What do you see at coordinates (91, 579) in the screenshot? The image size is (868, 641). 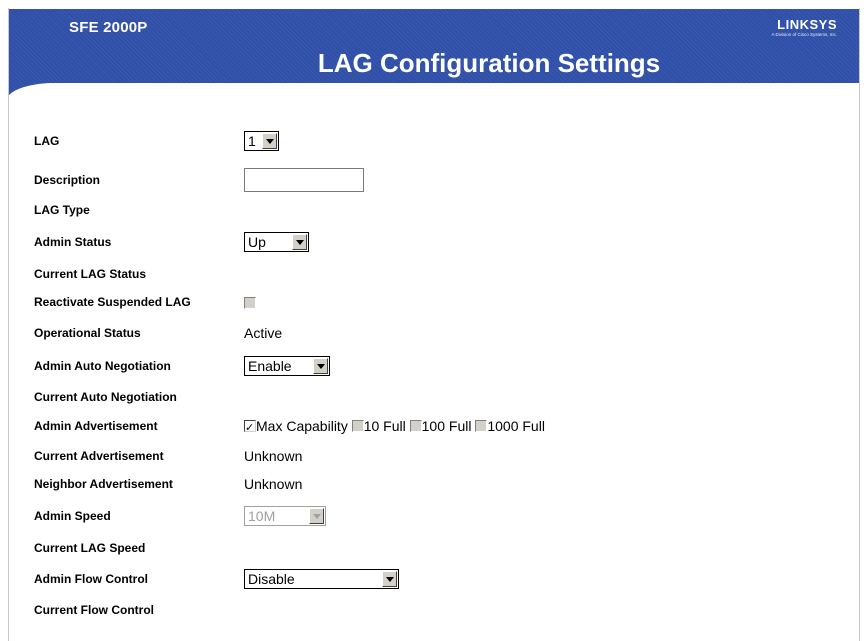 I see `admin-flow-control-label: Admin Flow Control` at bounding box center [91, 579].